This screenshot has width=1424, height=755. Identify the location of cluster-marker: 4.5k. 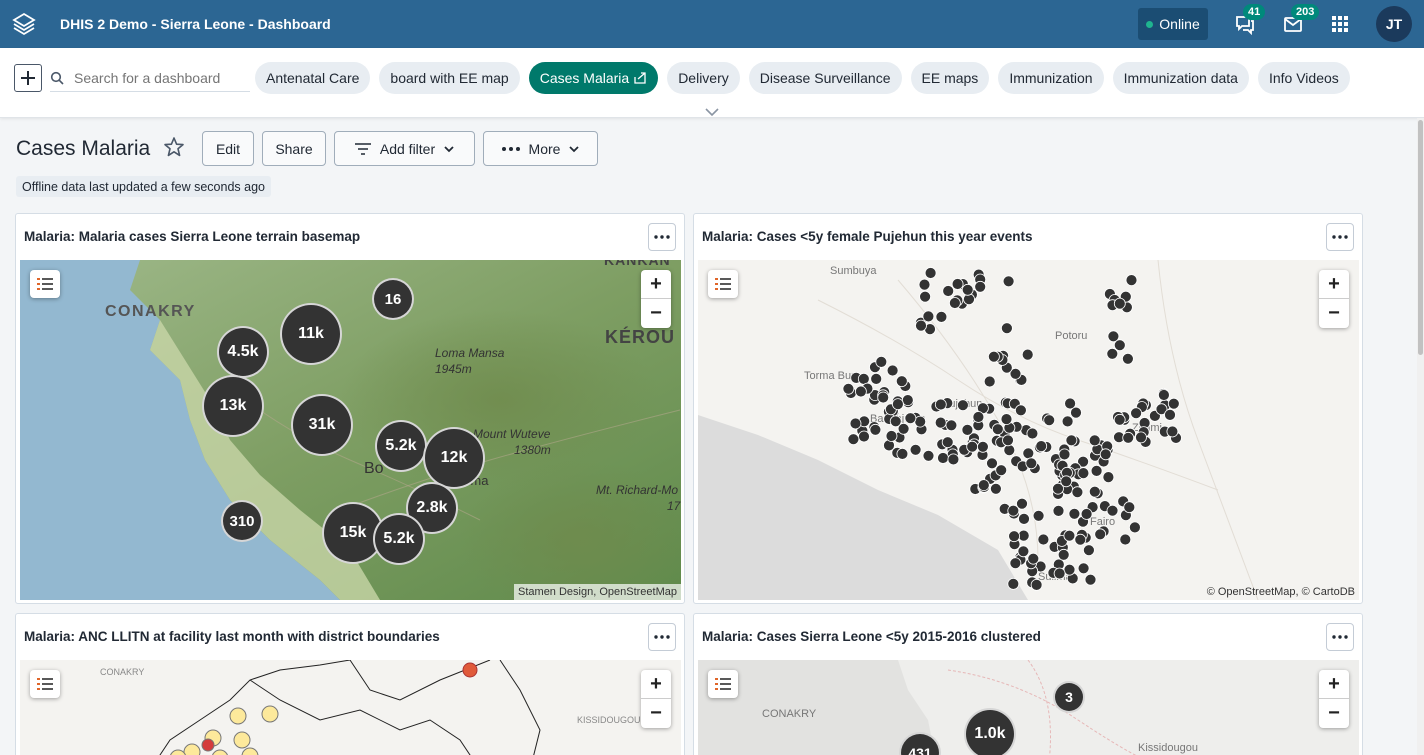
(243, 352).